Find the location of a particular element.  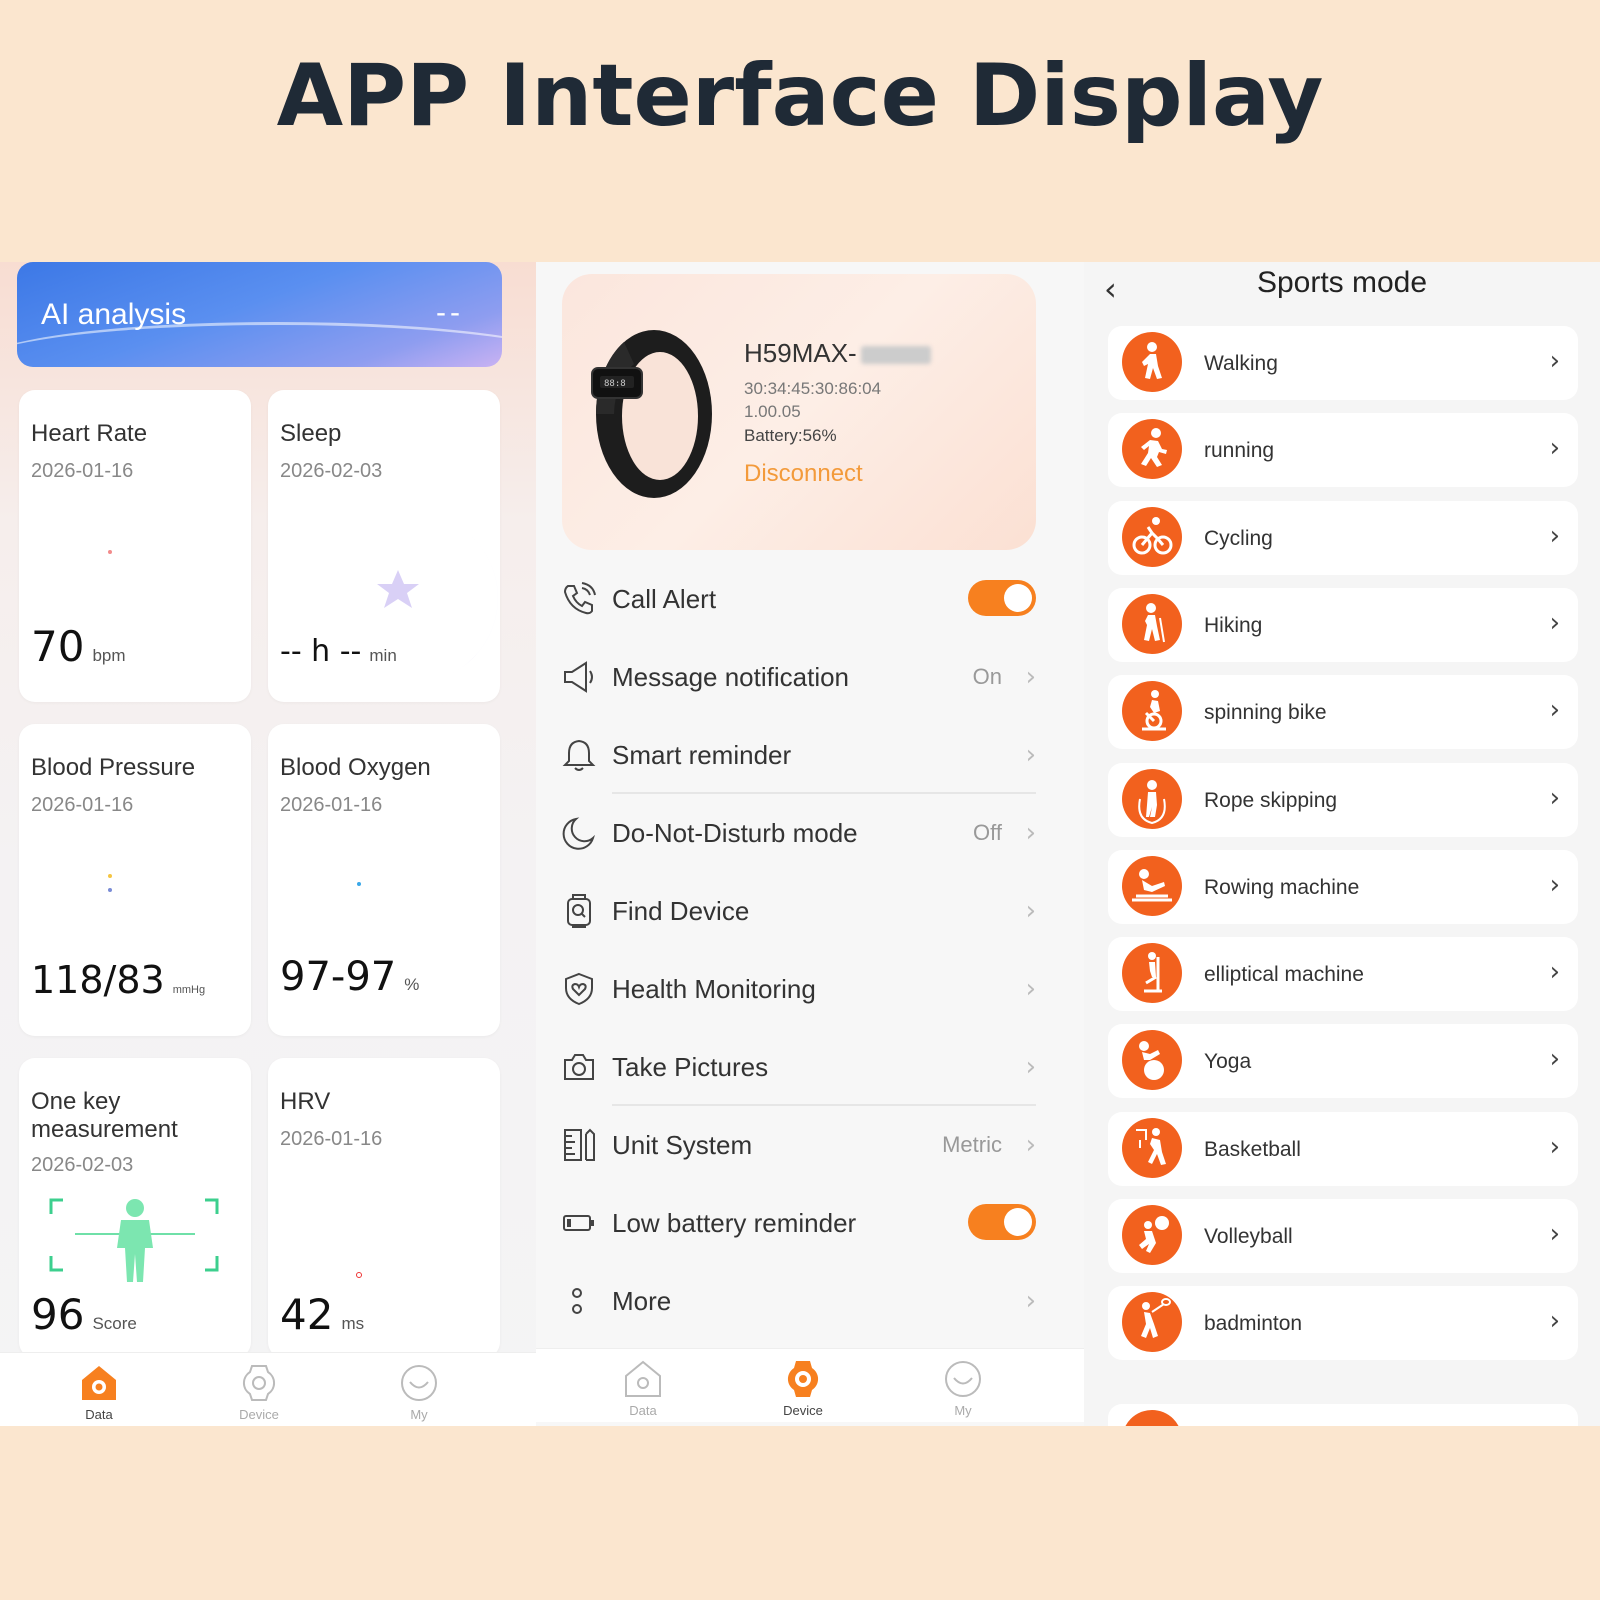

setting-call-alert: Call Alert is located at coordinates (799, 598).